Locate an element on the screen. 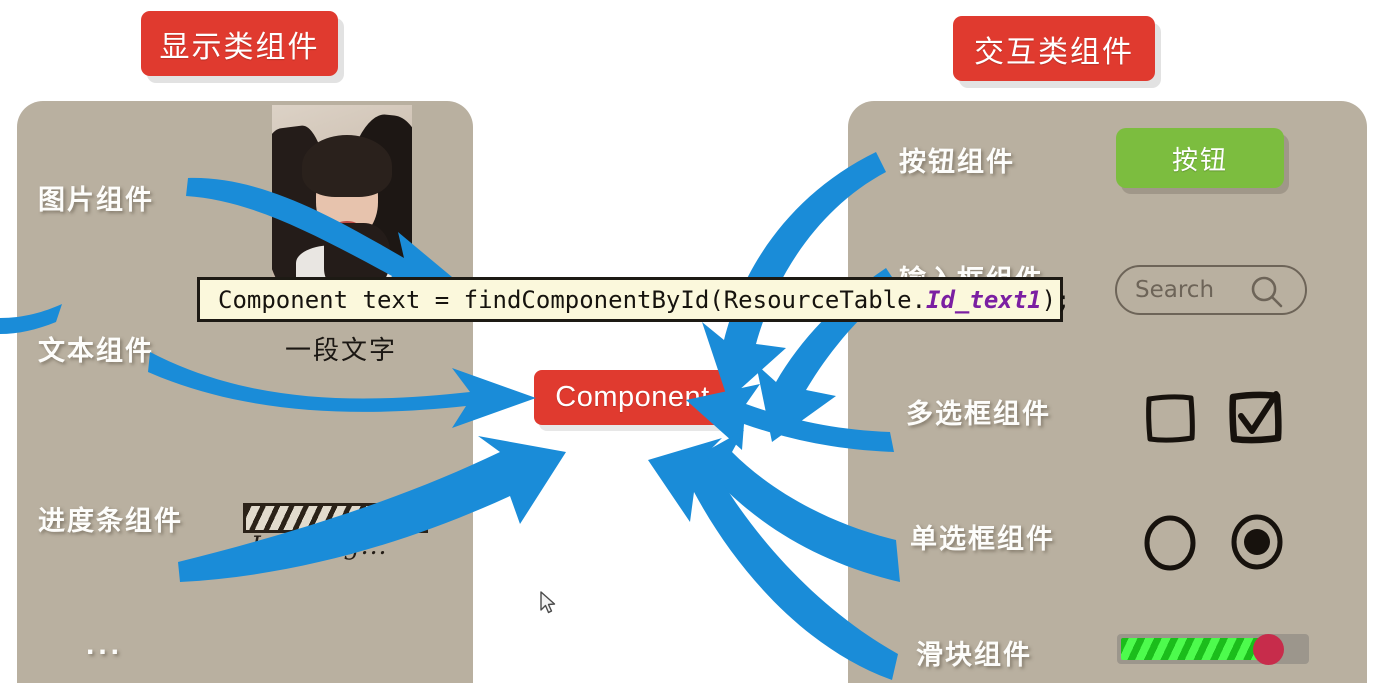 This screenshot has height=683, width=1384. badge-interactive-label: 交互类组件 is located at coordinates (1054, 52).